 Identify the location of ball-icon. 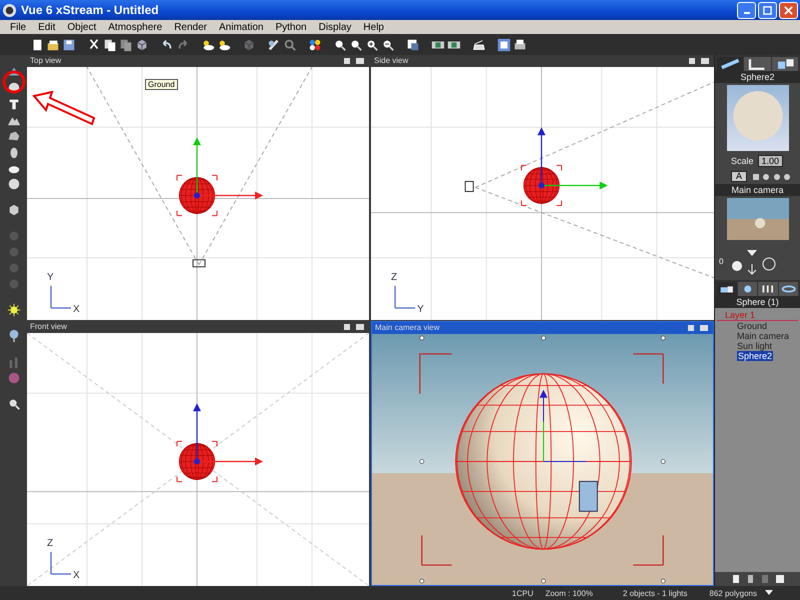
(13, 184).